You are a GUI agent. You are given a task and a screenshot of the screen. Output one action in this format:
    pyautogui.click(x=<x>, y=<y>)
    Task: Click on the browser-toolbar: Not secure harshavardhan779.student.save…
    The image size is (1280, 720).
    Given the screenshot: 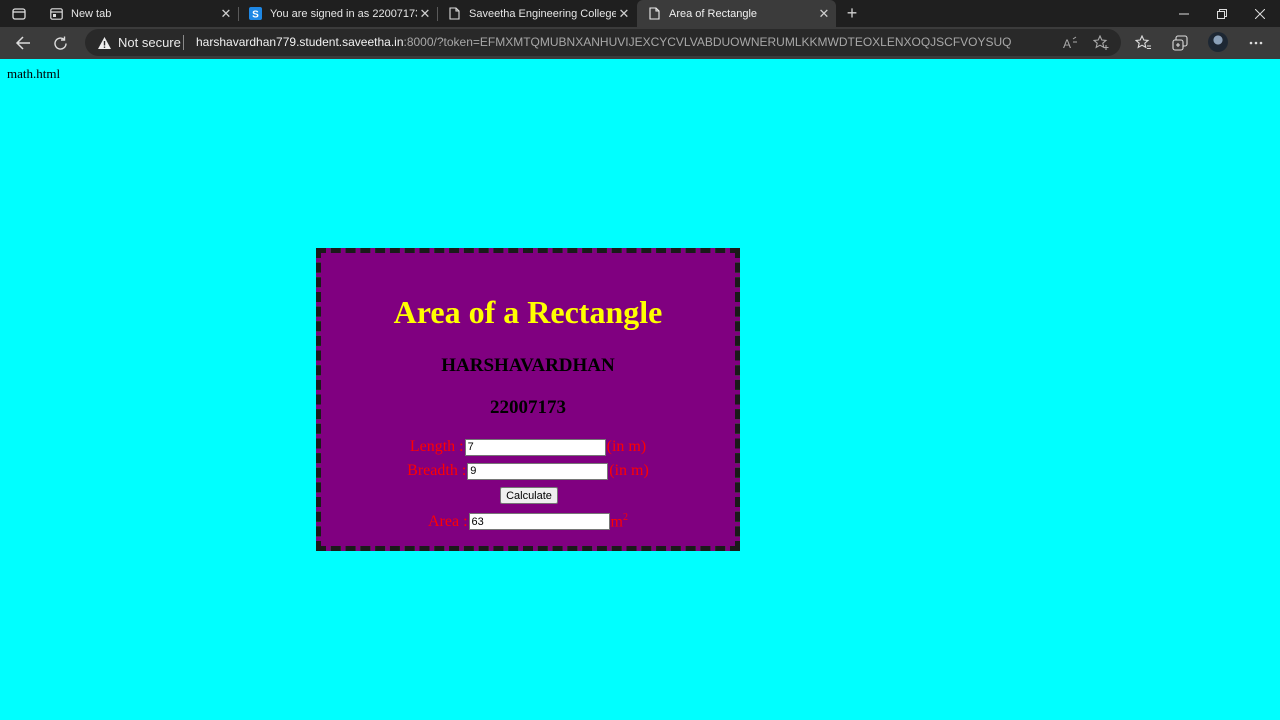 What is the action you would take?
    pyautogui.click(x=640, y=43)
    